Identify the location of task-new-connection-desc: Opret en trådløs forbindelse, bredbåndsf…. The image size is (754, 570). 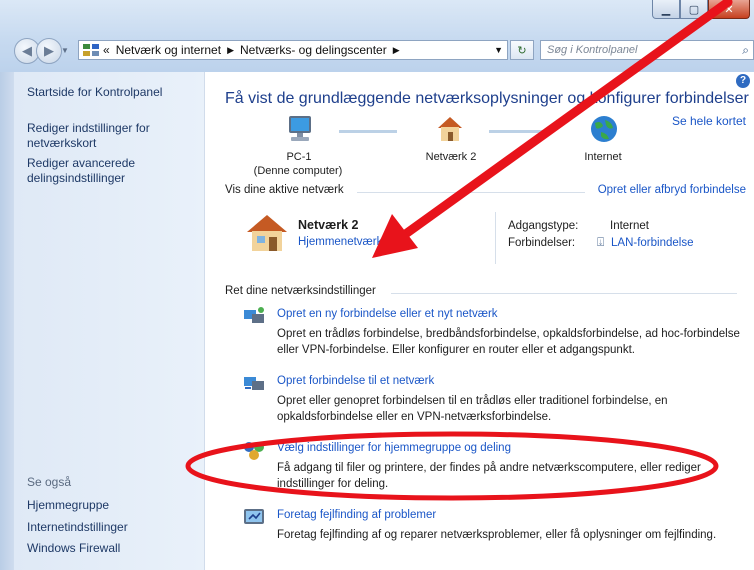
(508, 342).